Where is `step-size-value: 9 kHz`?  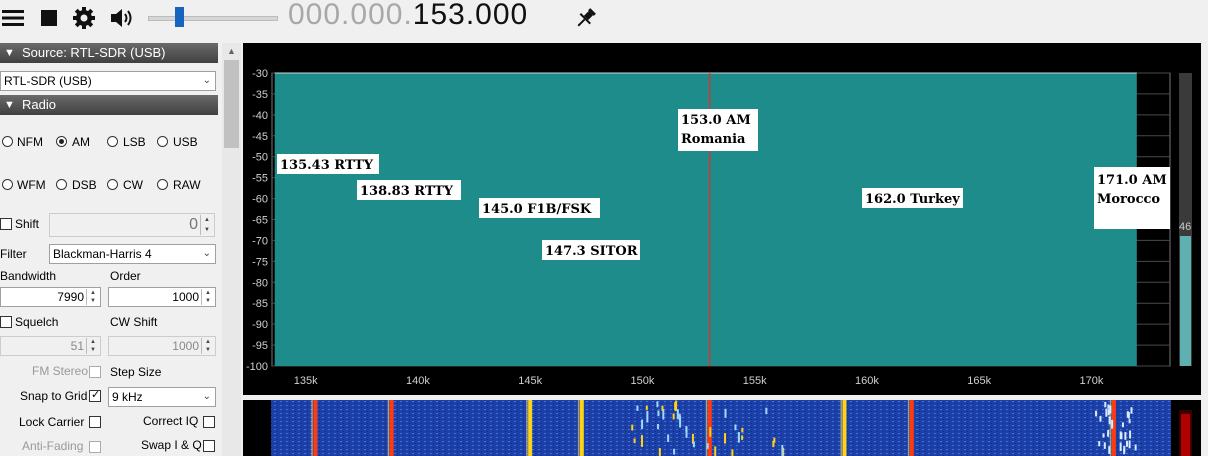 step-size-value: 9 kHz is located at coordinates (127, 397).